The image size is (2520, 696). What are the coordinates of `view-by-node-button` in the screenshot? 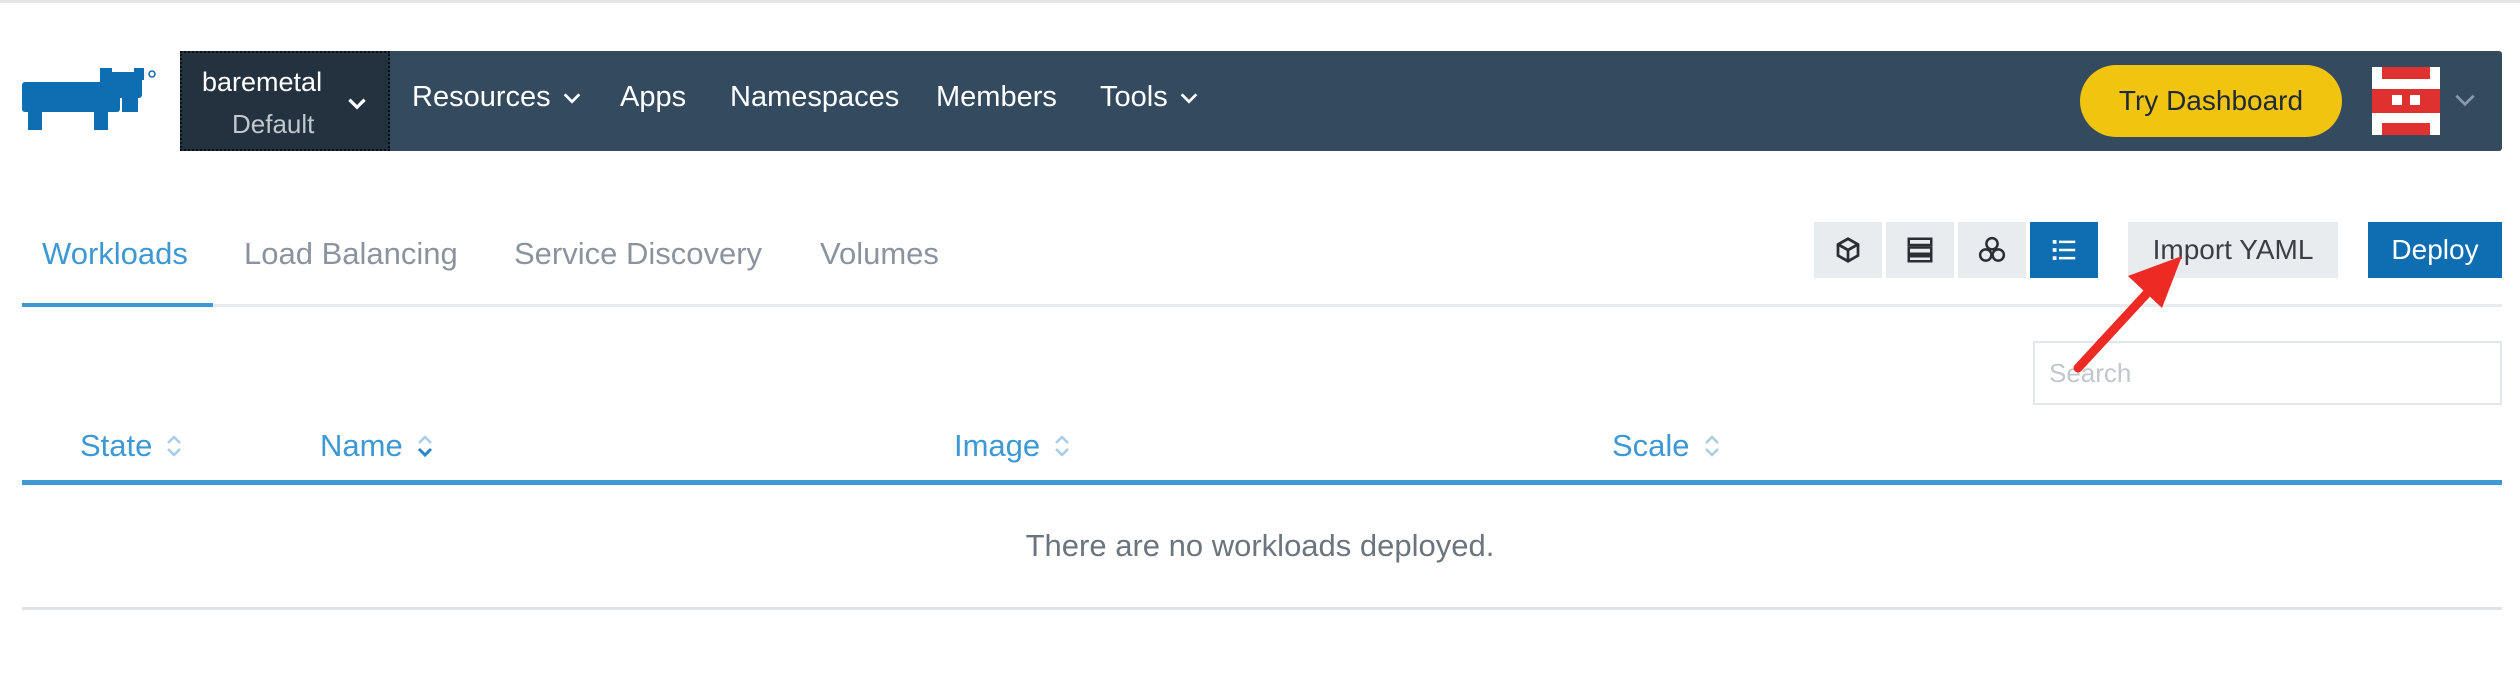 It's located at (1848, 250).